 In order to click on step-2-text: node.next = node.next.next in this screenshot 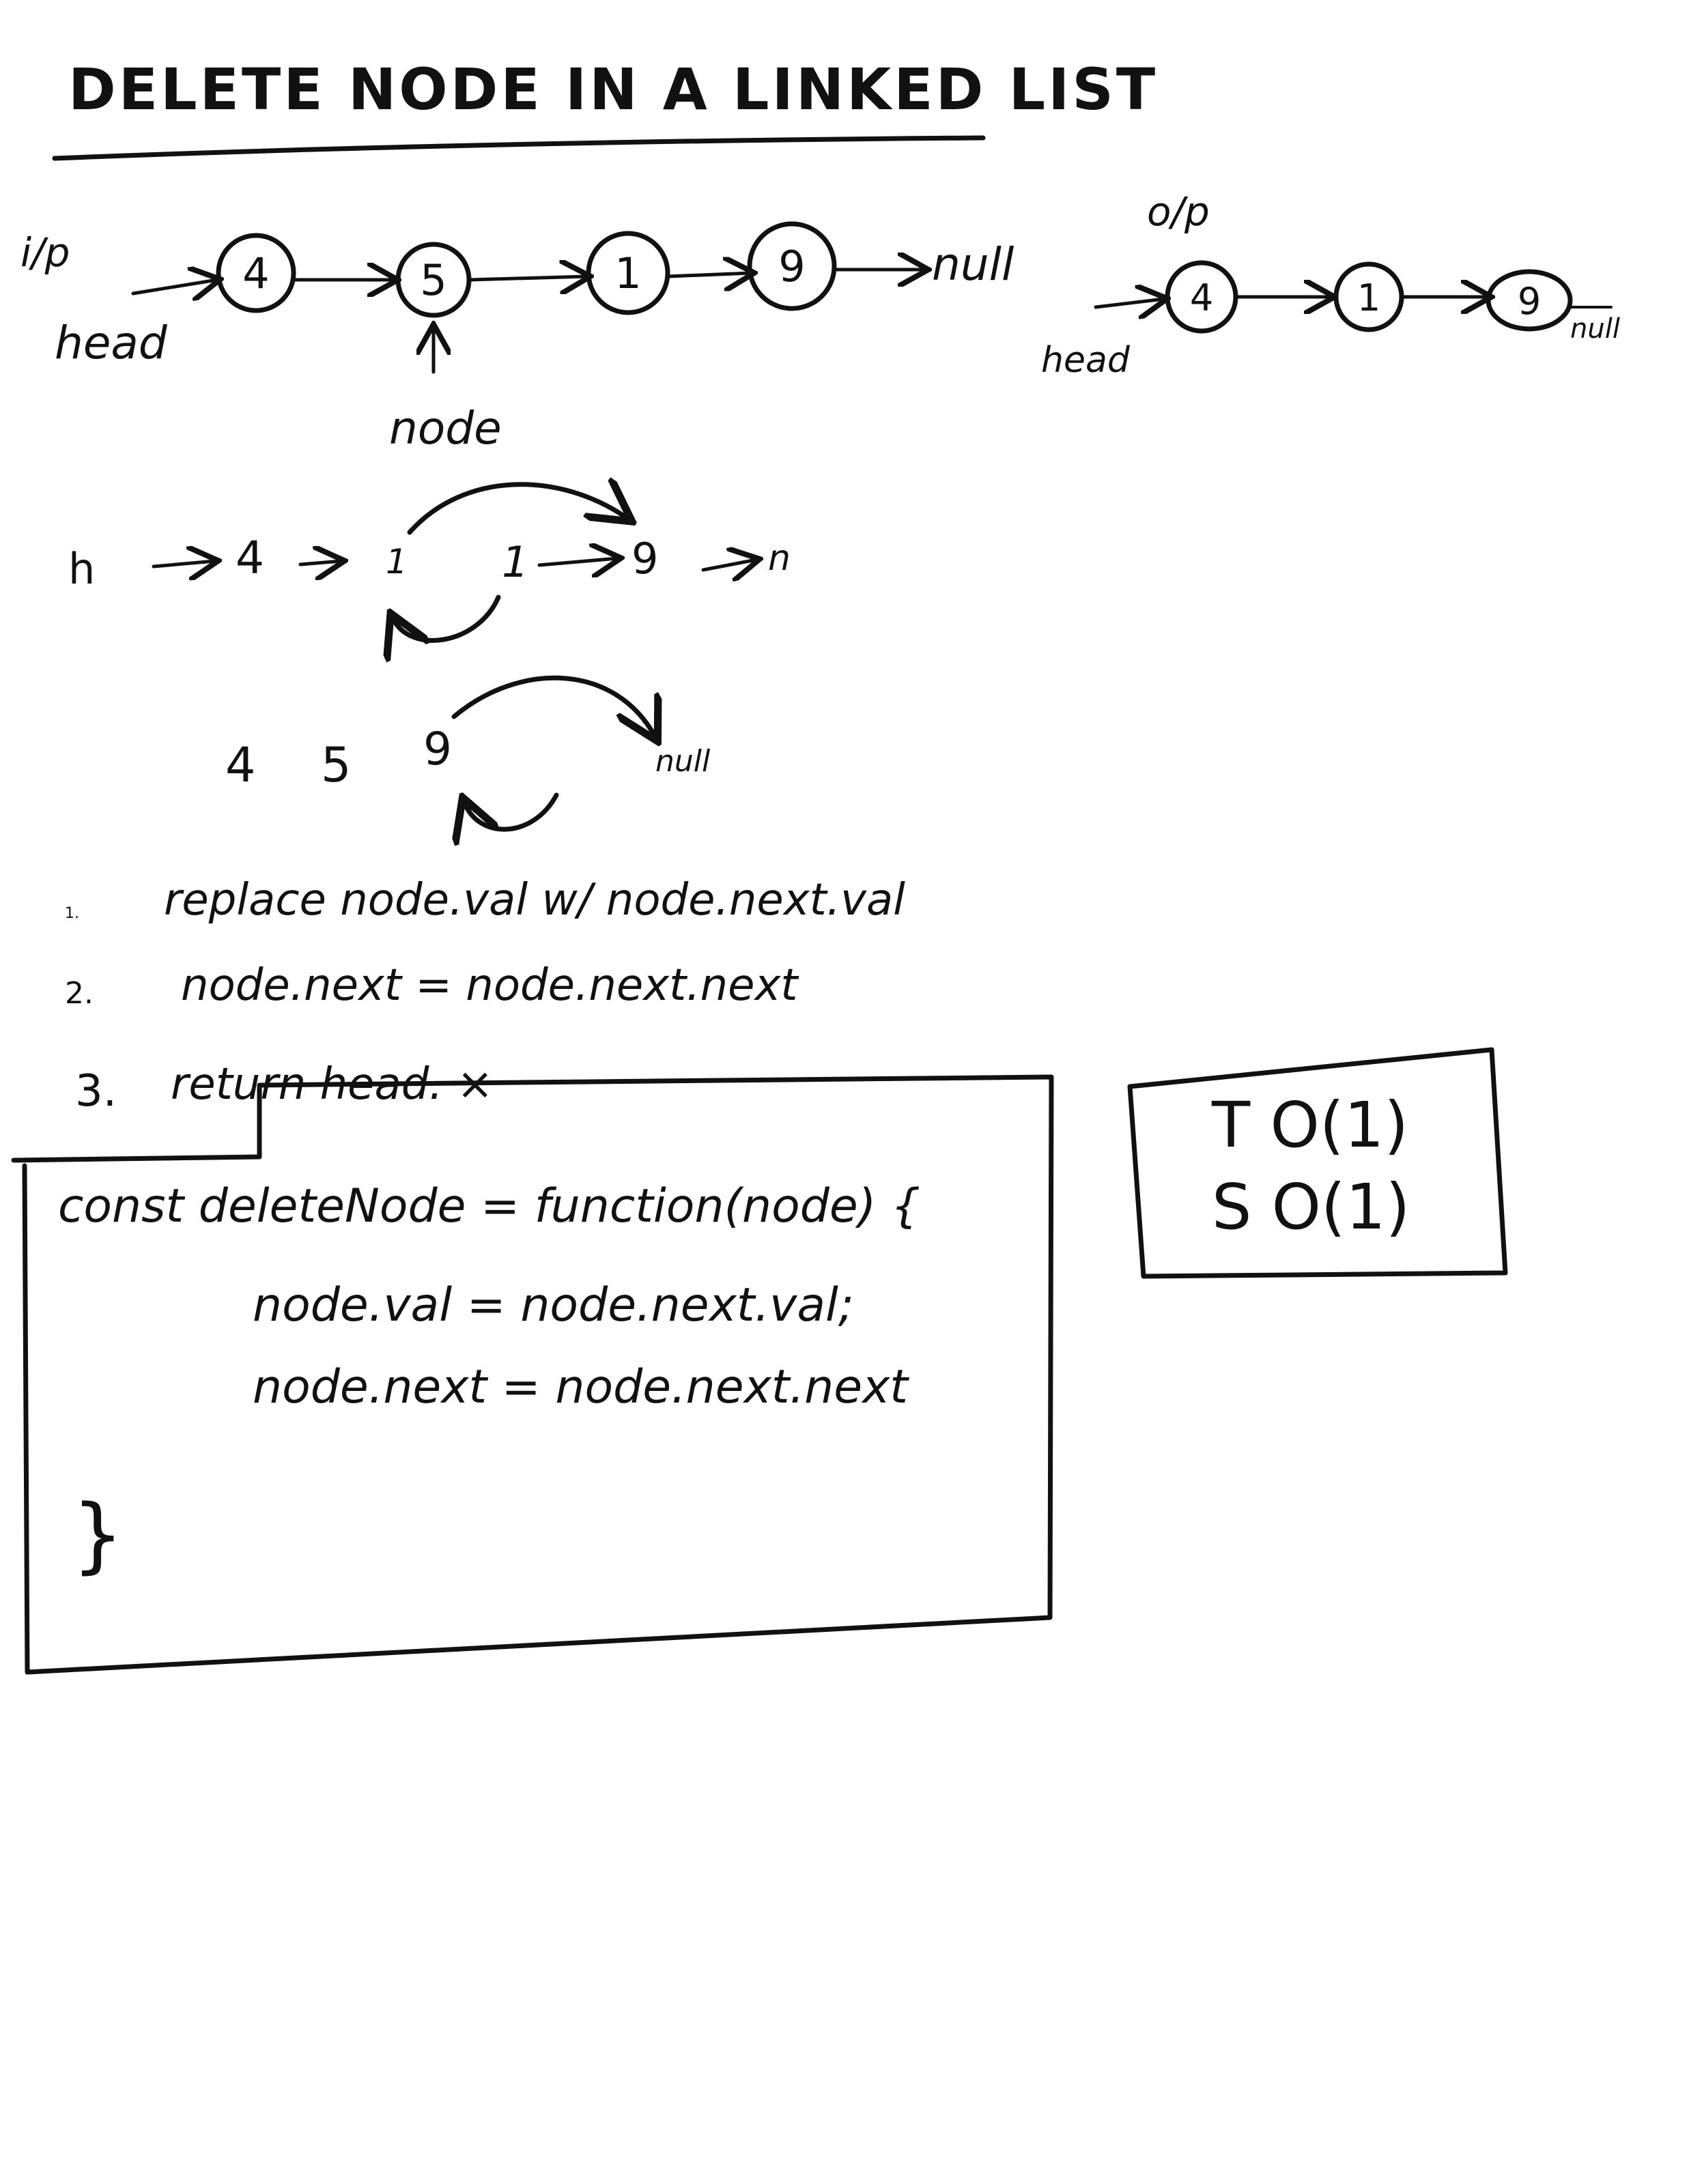, I will do `click(490, 985)`.